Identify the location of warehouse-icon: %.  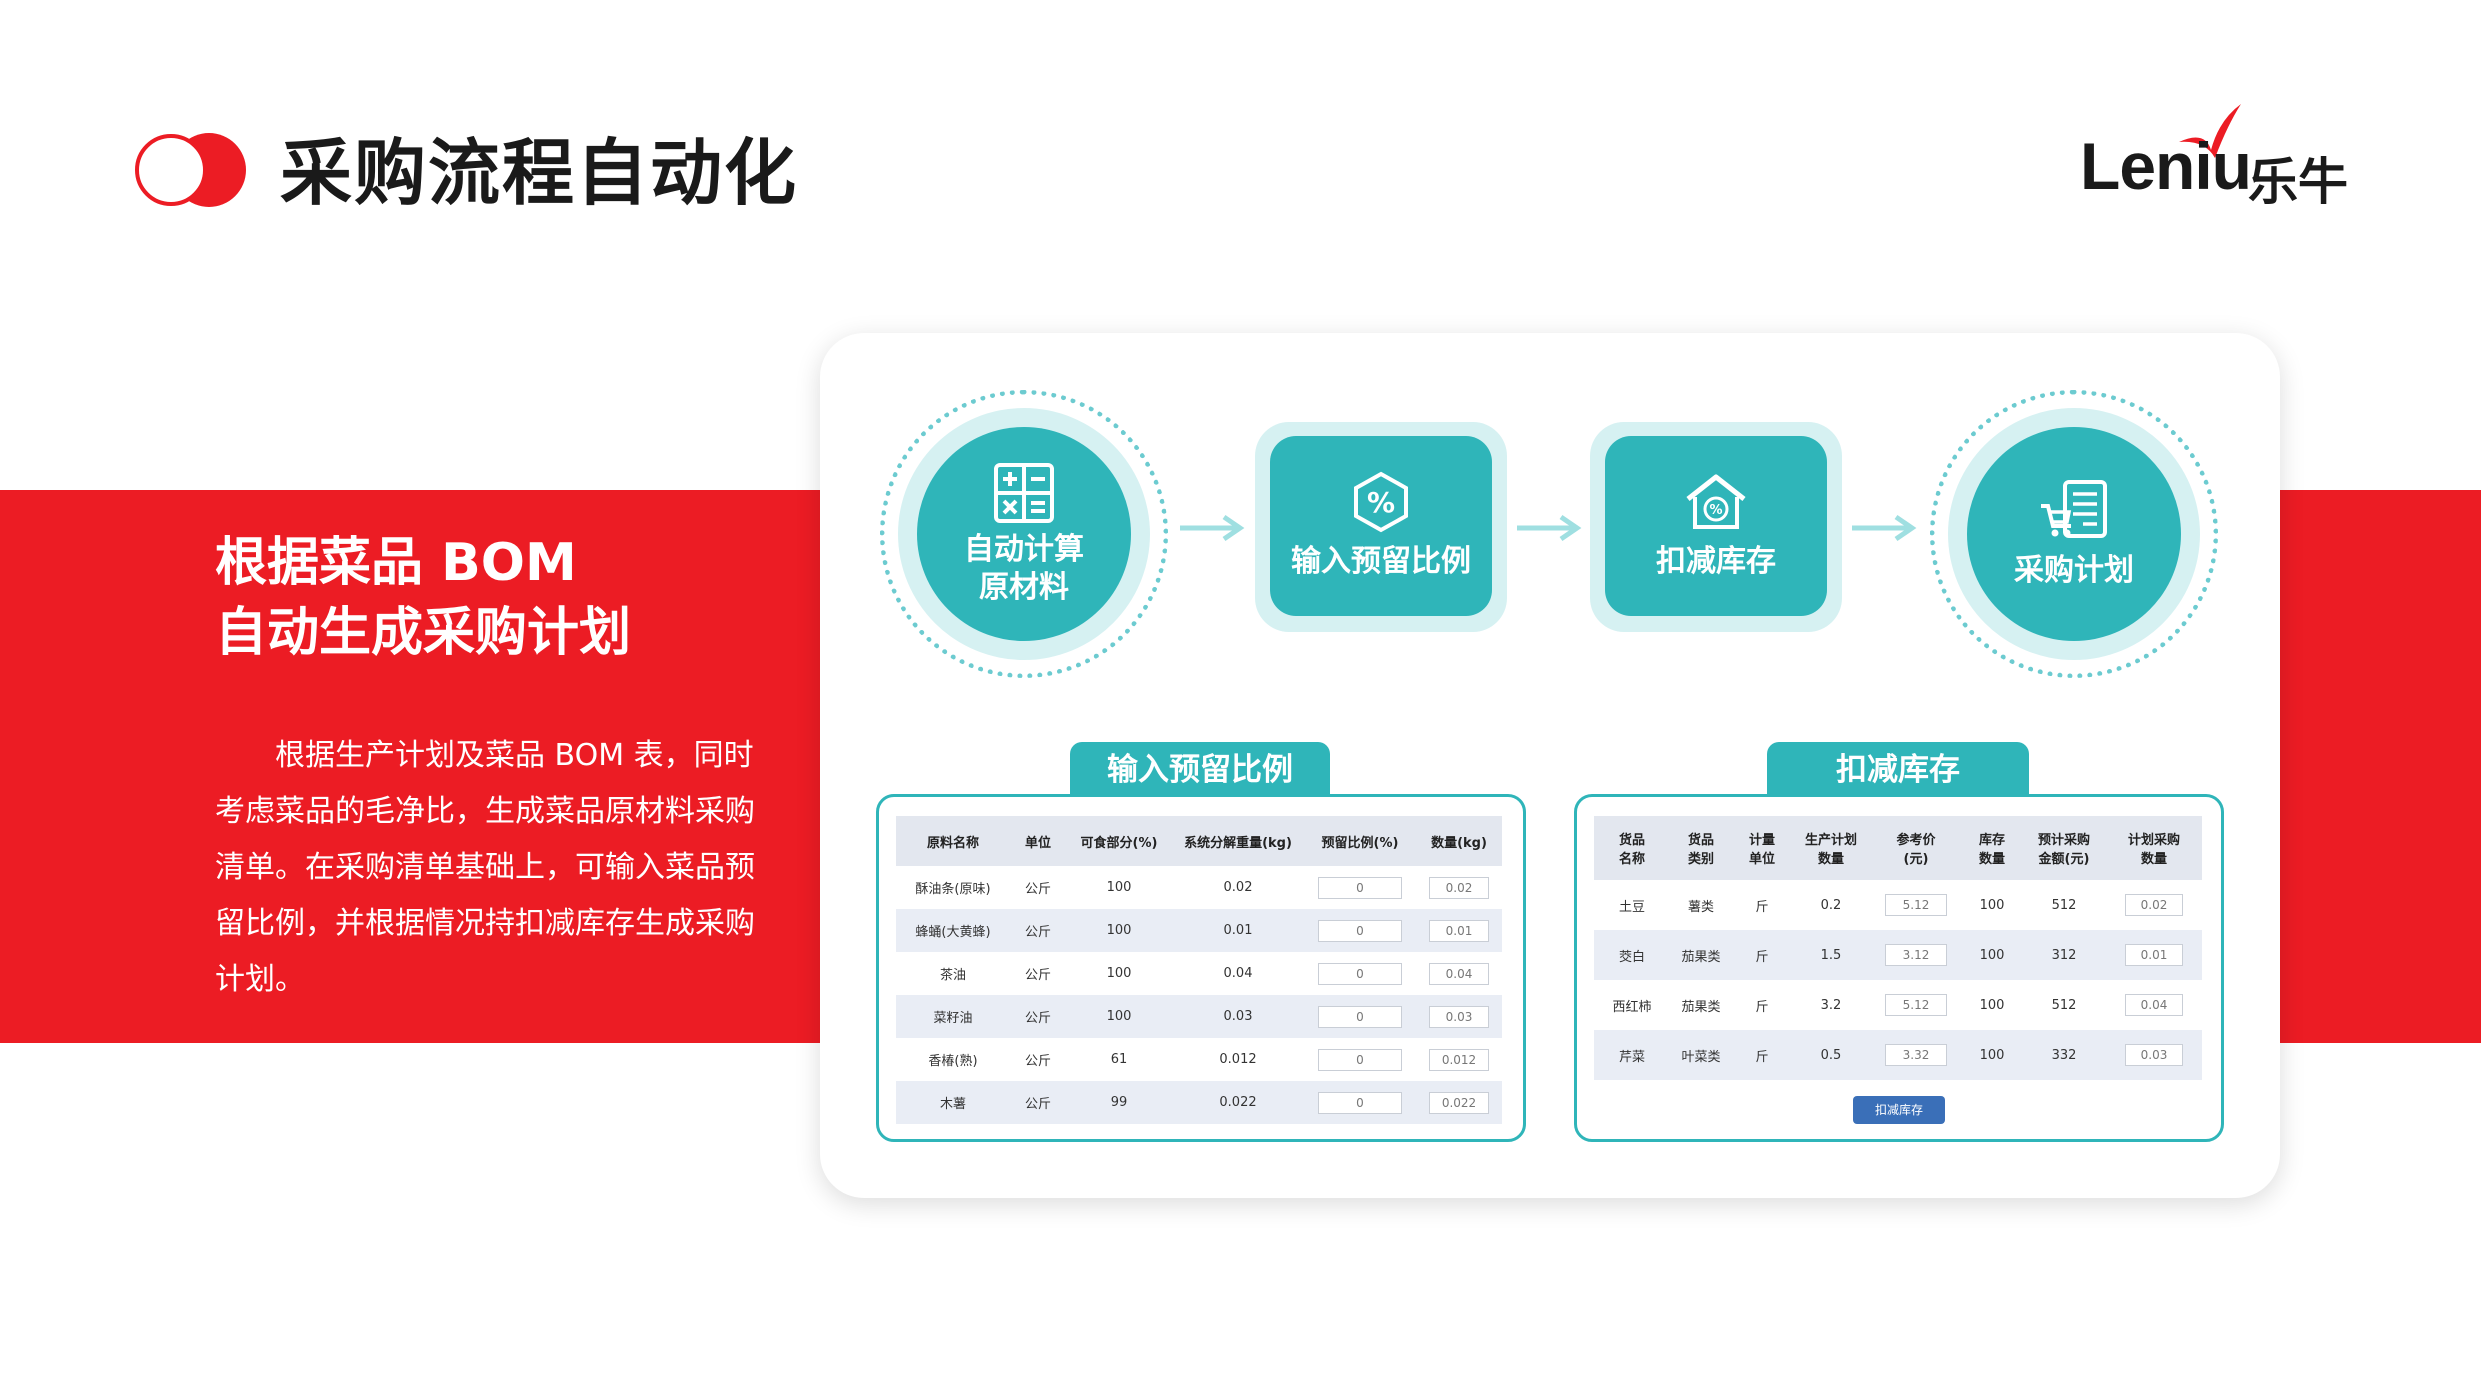
(1716, 501).